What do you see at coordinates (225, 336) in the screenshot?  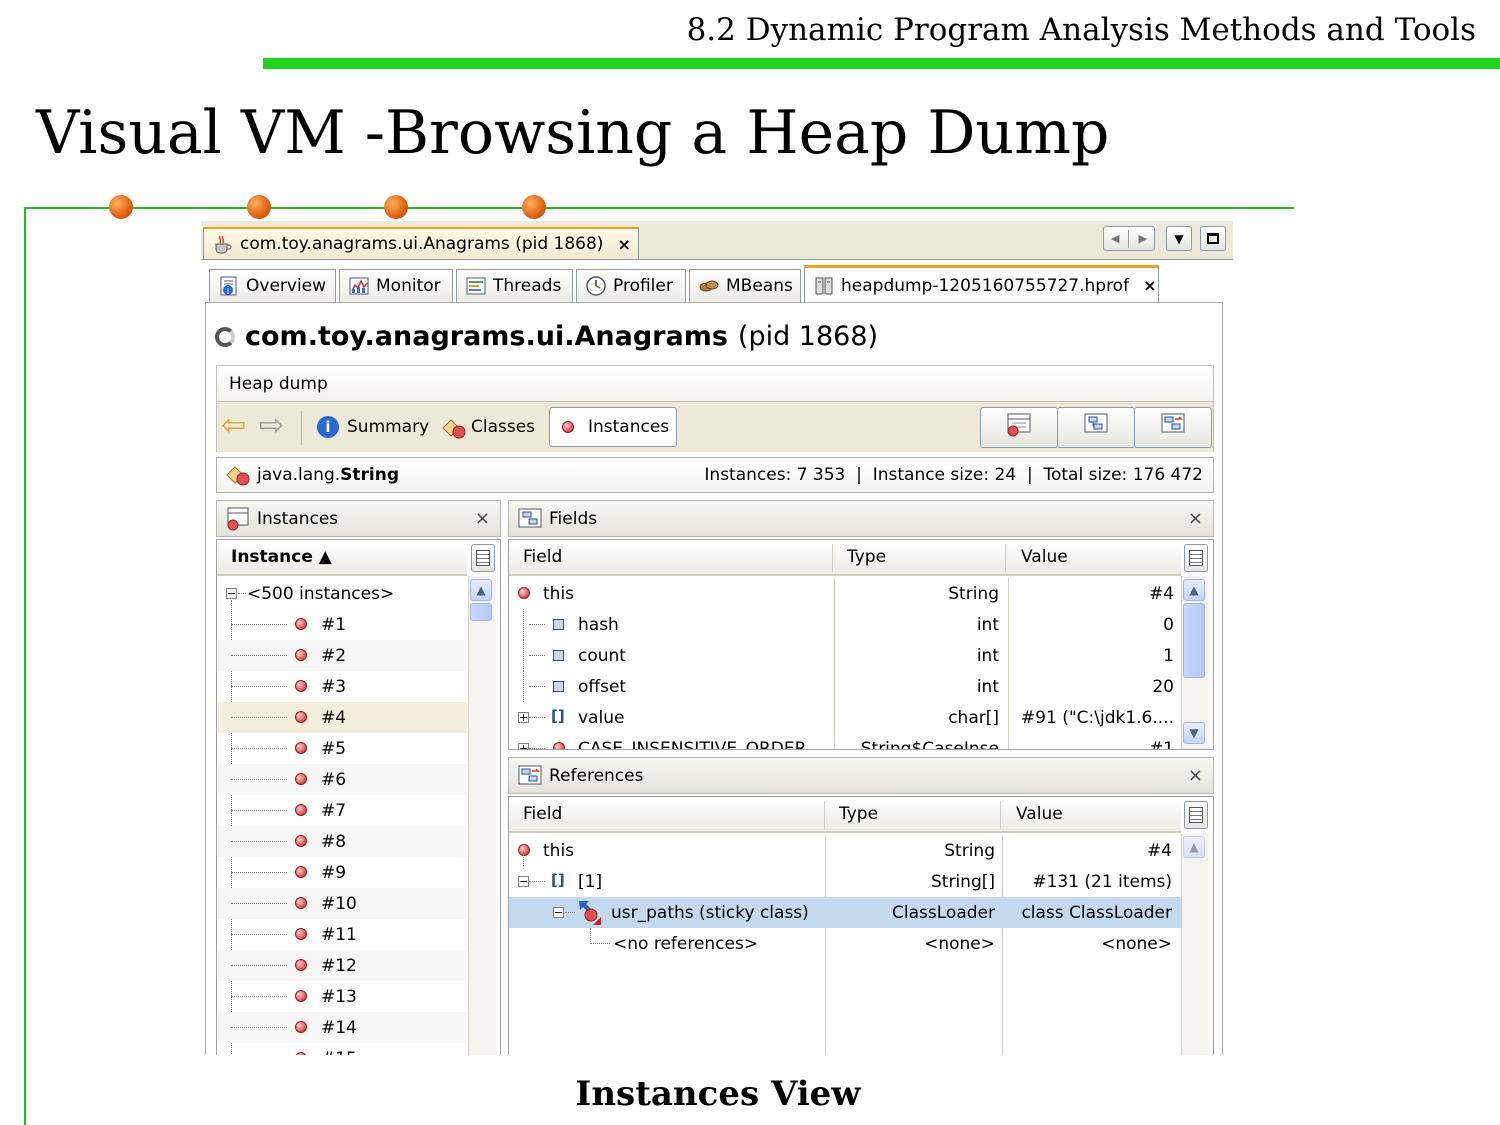 I see `loading-spinner-icon` at bounding box center [225, 336].